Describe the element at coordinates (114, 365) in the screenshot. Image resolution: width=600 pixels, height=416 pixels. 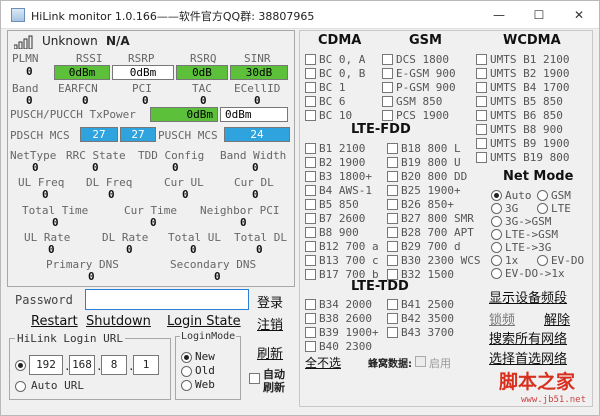
I see `ip-octet-3: 8` at that location.